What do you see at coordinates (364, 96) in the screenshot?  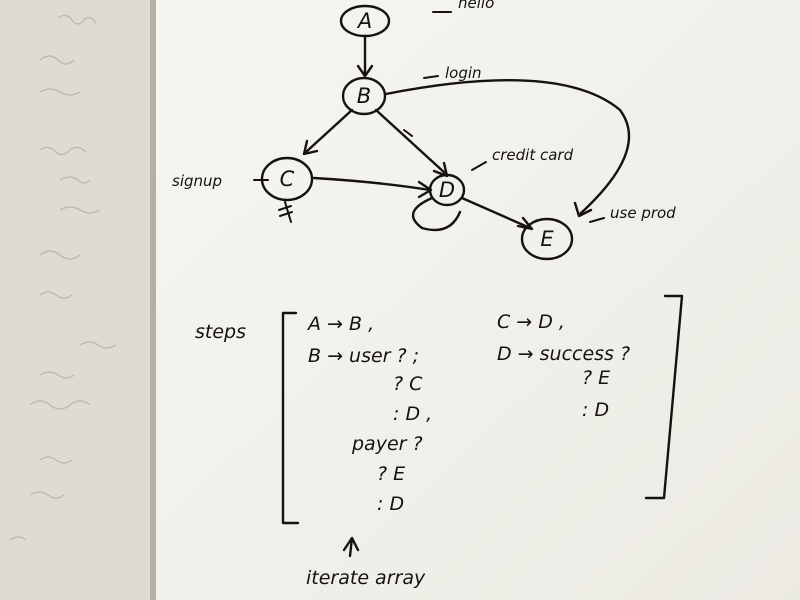 I see `node-b-label: B` at bounding box center [364, 96].